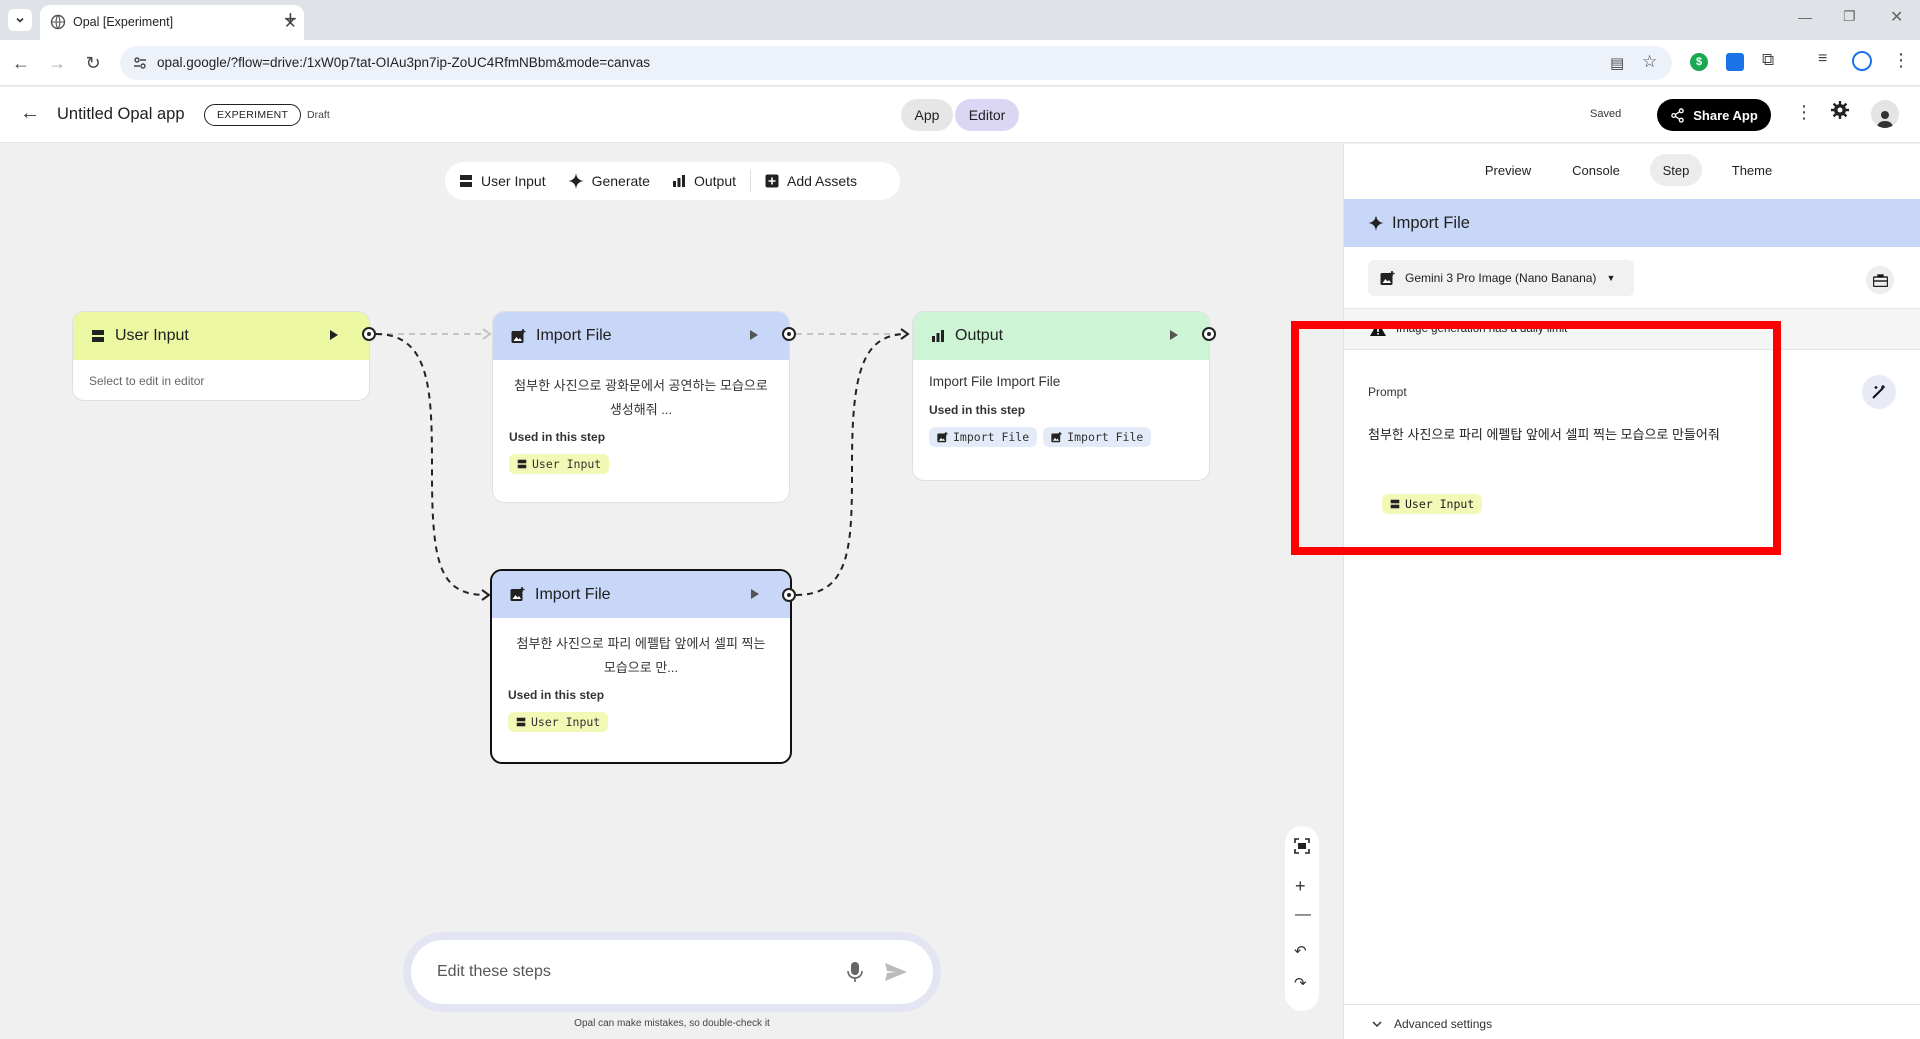  I want to click on arrowhead-output, so click(905, 334).